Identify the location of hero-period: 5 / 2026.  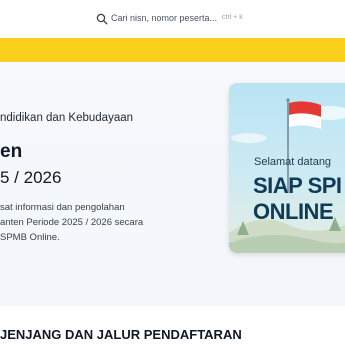
(31, 177).